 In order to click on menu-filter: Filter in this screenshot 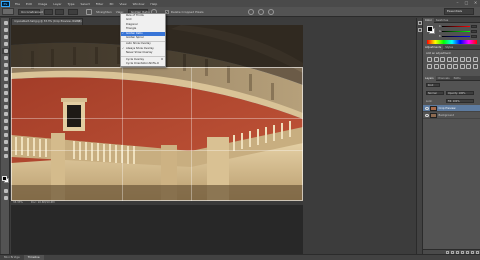, I will do `click(99, 4)`.